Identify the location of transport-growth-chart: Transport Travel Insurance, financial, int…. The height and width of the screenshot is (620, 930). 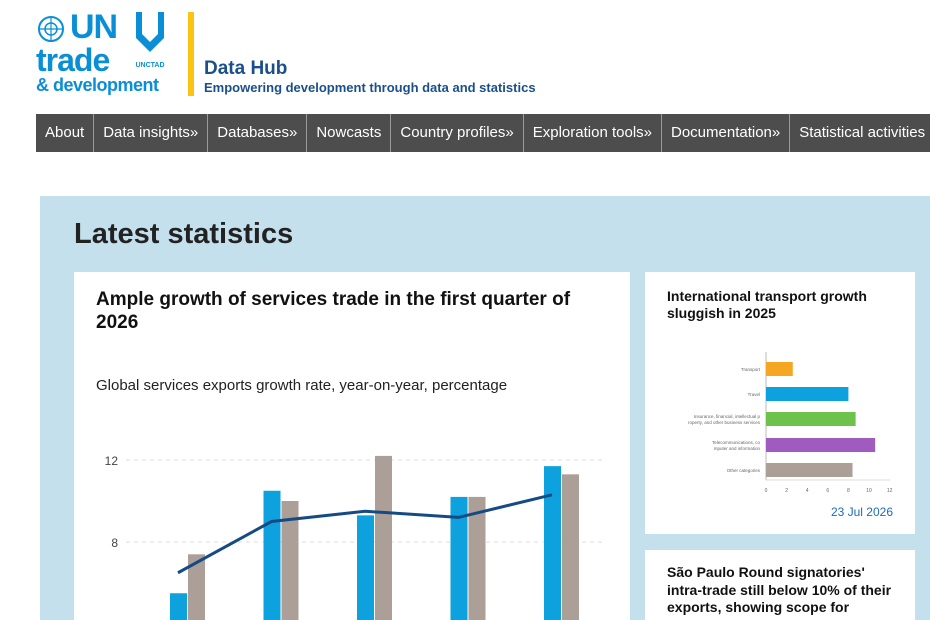
(790, 423).